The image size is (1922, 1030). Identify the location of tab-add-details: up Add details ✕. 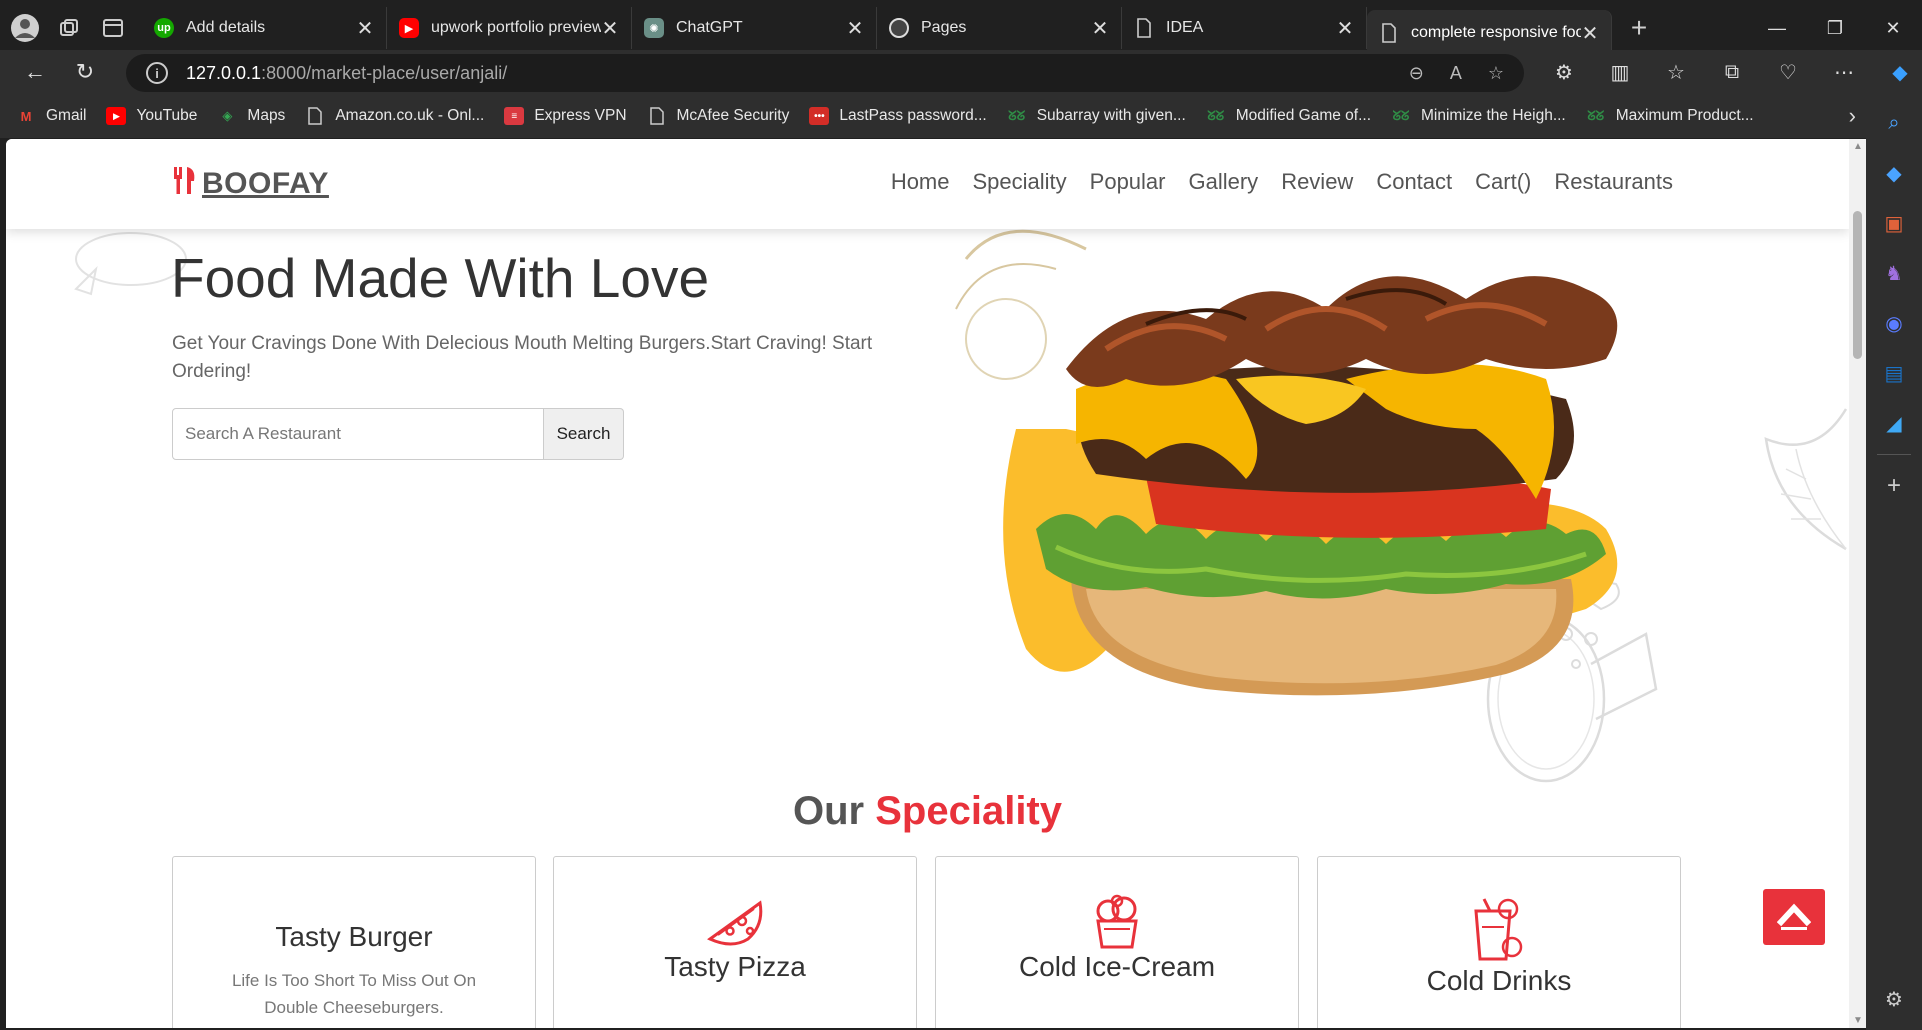
(264, 28).